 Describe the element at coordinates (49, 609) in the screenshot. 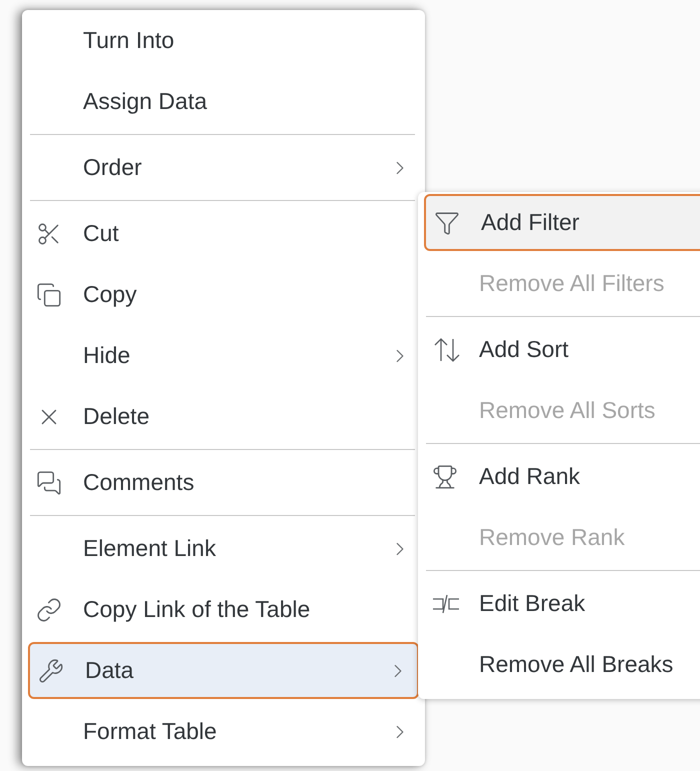

I see `link-icon` at that location.